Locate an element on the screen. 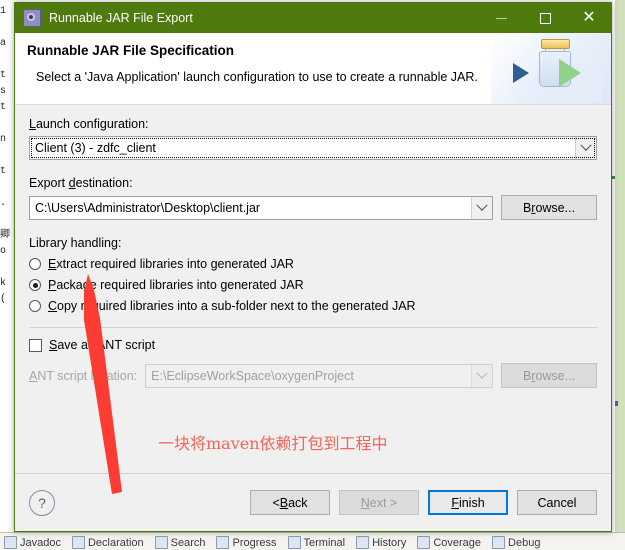 The image size is (625, 550). browse-ant-before: B is located at coordinates (527, 375).